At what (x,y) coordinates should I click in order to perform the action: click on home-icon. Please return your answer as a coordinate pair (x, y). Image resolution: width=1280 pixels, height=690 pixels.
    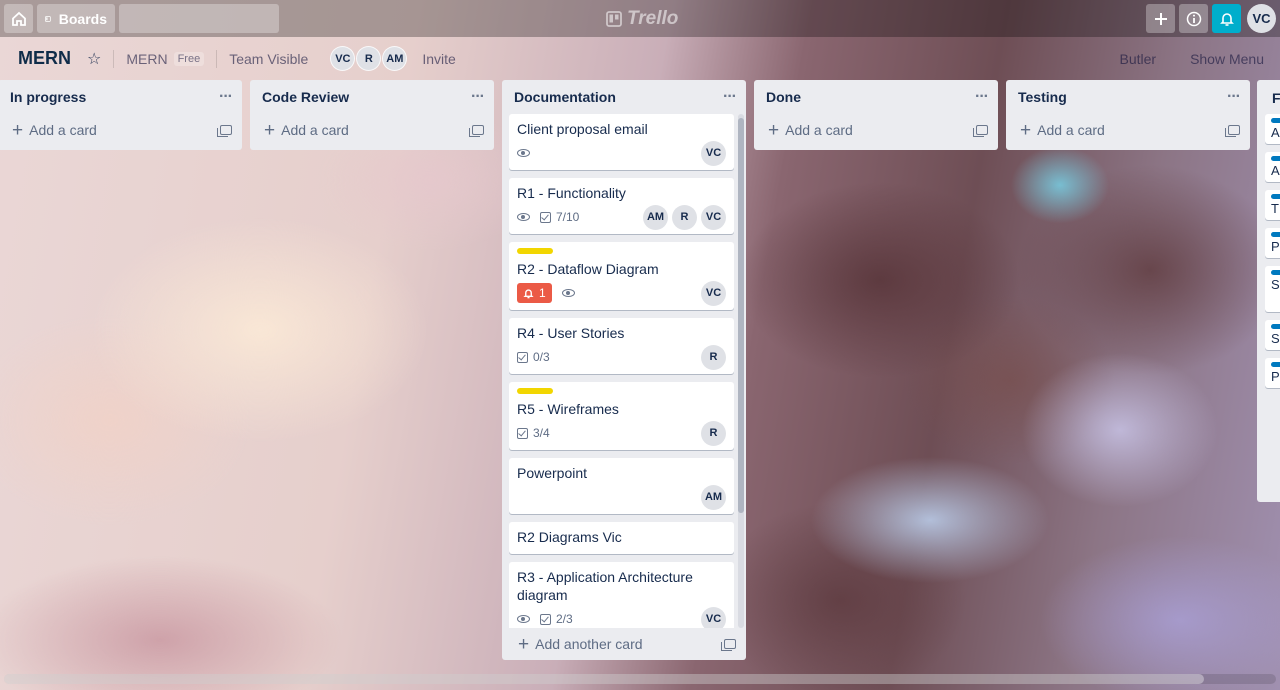
    Looking at the image, I should click on (18, 18).